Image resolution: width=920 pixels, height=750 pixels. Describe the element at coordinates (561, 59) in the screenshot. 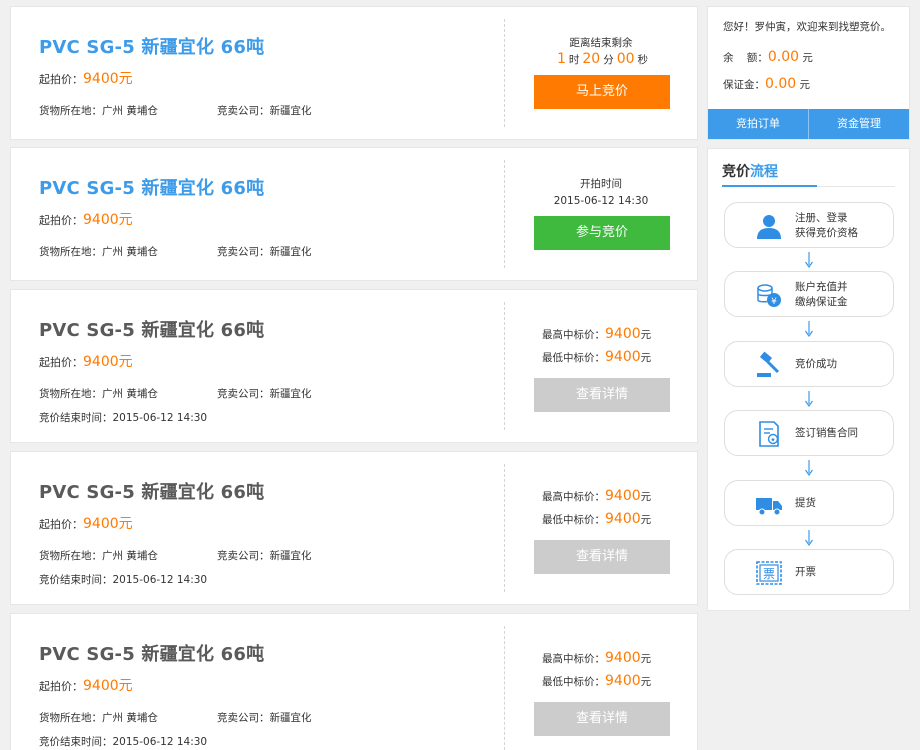

I see `countdown-hours: 1` at that location.